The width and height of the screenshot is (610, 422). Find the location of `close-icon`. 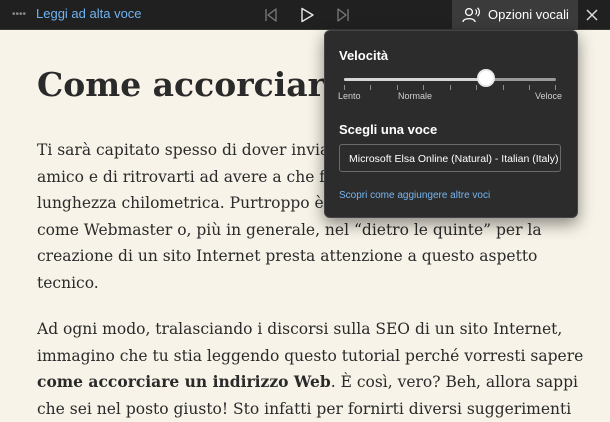

close-icon is located at coordinates (592, 15).